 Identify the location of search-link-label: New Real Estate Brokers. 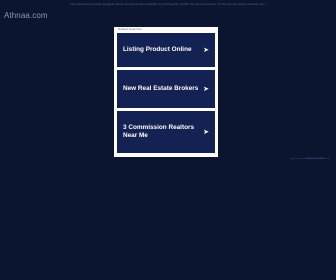
(161, 88).